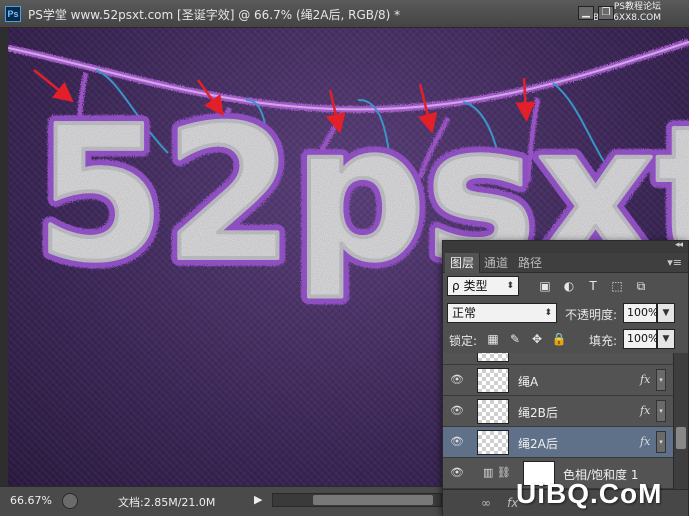 The height and width of the screenshot is (516, 689). Describe the element at coordinates (31, 500) in the screenshot. I see `zoom-readout: 66.67%` at that location.